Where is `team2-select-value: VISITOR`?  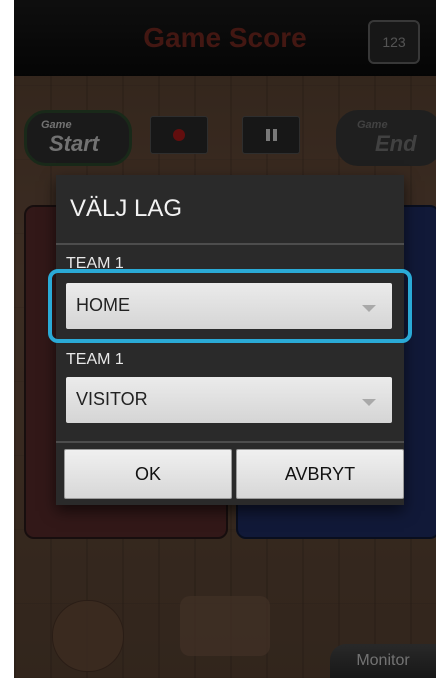 team2-select-value: VISITOR is located at coordinates (112, 399).